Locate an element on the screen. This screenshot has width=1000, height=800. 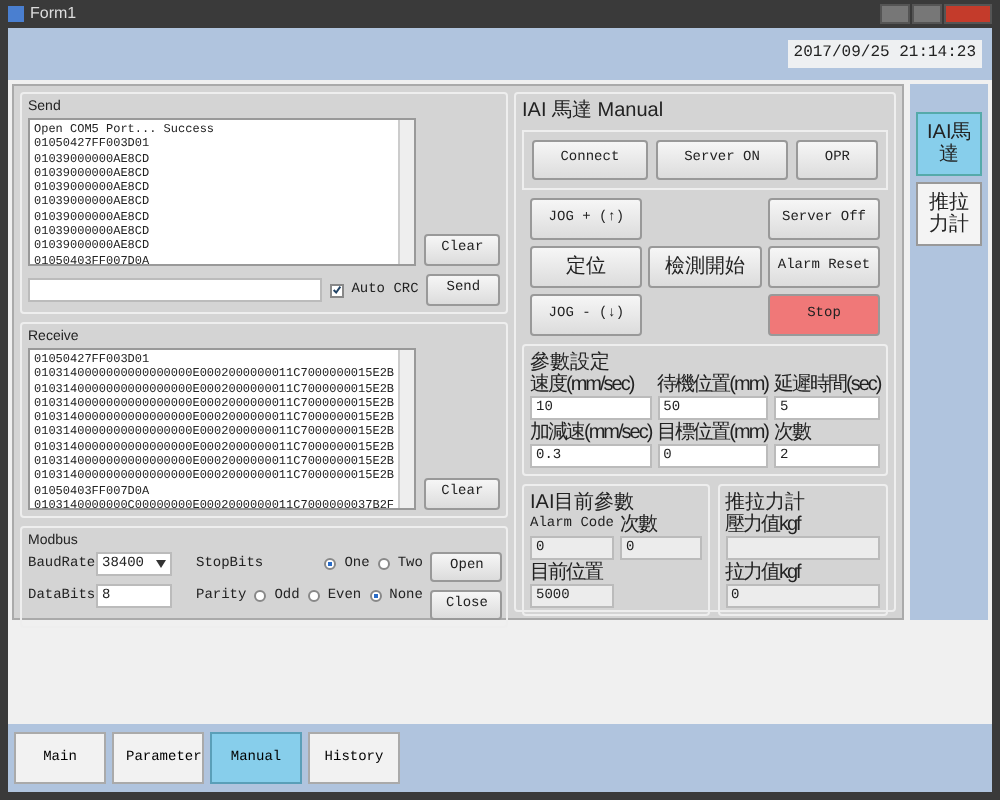
app-icon is located at coordinates (16, 14).